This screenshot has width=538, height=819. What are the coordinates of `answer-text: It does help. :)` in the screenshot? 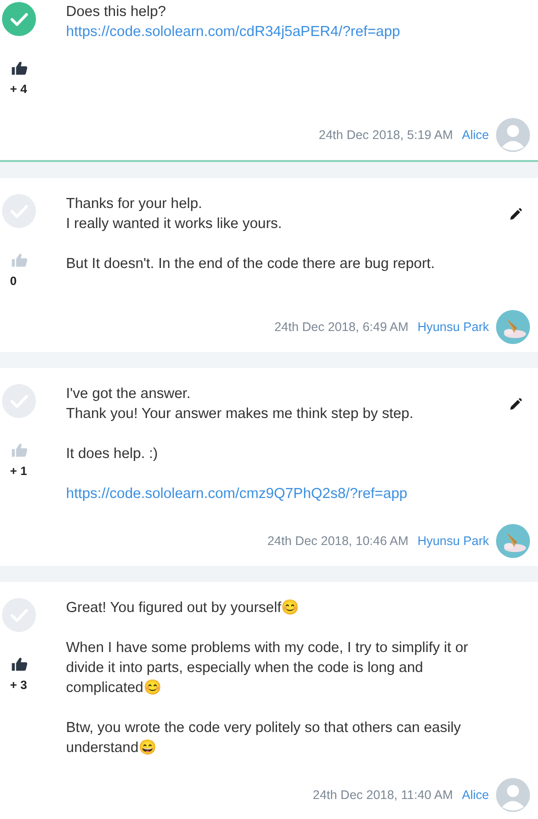 It's located at (112, 454).